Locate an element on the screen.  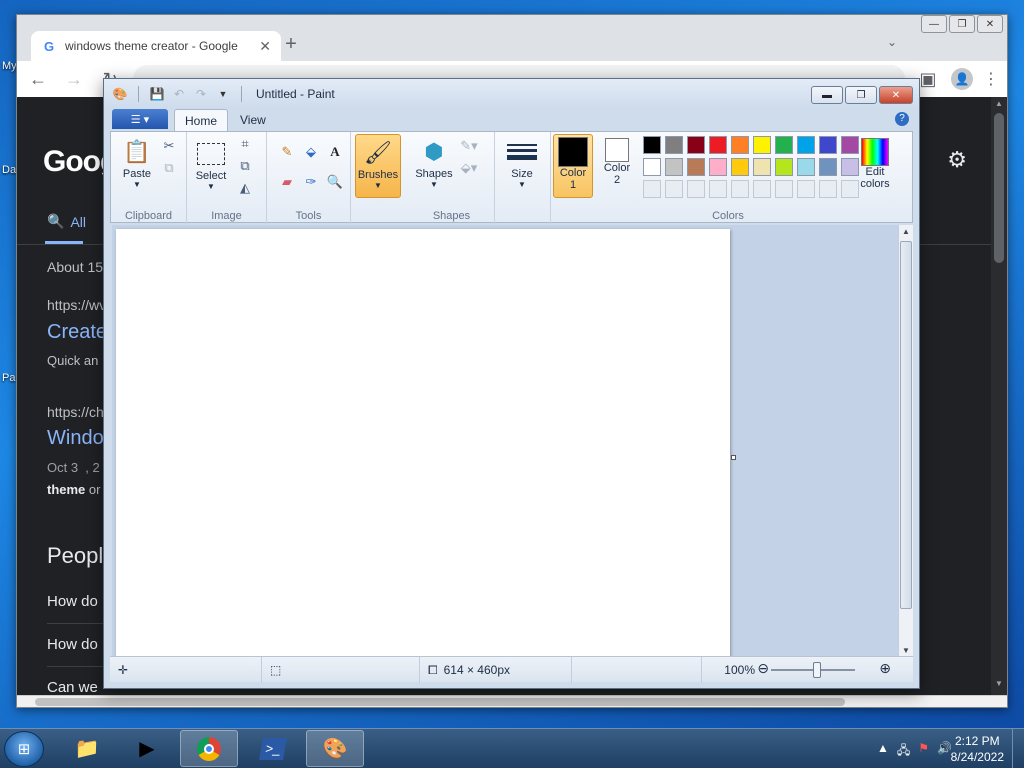
new-tab-button: + is located at coordinates (291, 44).